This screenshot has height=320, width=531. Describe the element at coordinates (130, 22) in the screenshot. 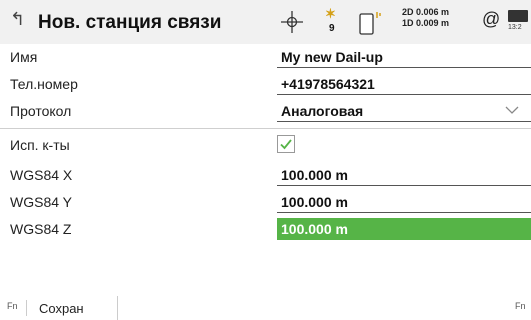

I see `page-title: Нов. станция связи` at that location.